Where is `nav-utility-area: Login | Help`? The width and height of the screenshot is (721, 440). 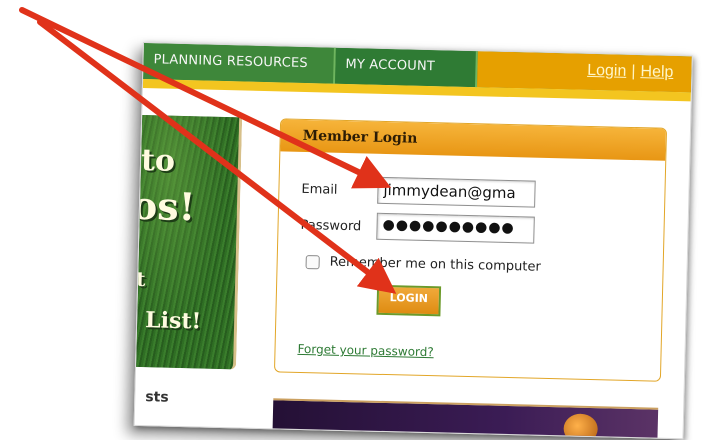 nav-utility-area: Login | Help is located at coordinates (584, 72).